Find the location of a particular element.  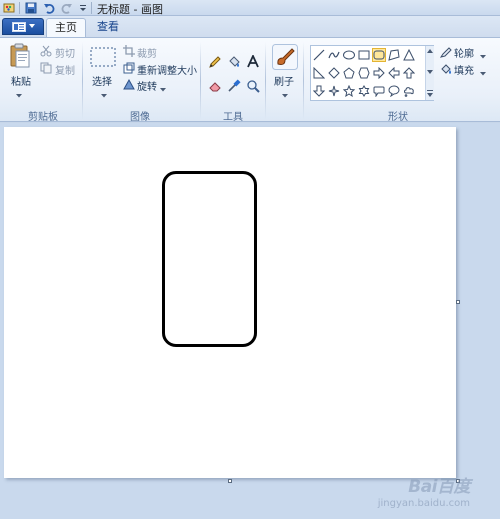

cut-icon is located at coordinates (46, 52).